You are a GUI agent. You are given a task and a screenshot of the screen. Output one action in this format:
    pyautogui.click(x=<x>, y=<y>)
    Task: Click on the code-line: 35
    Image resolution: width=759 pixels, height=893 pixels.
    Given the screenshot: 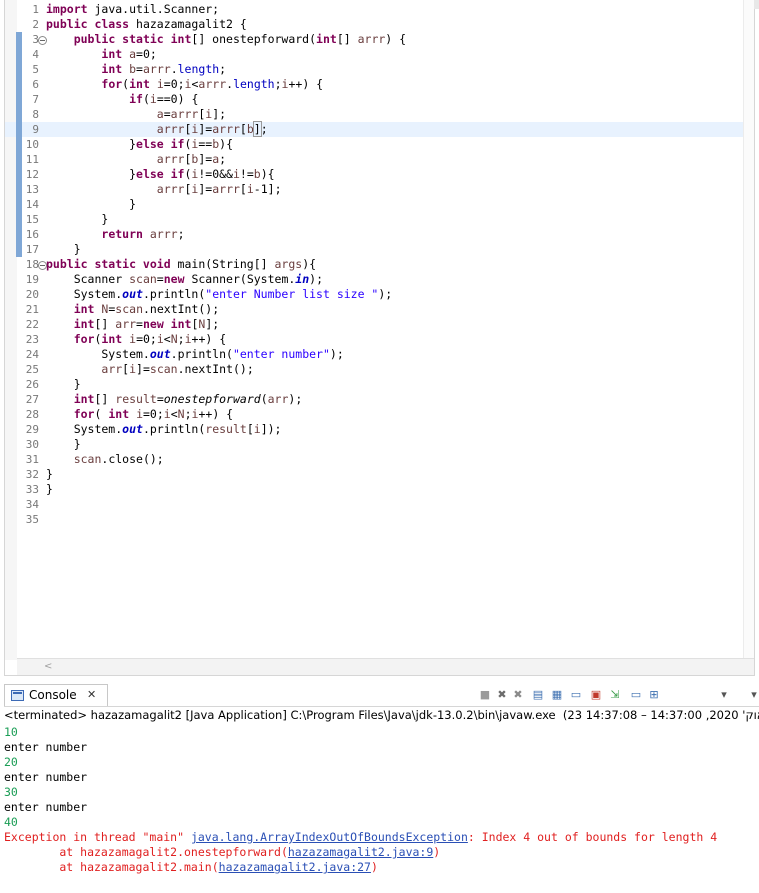 What is the action you would take?
    pyautogui.click(x=375, y=519)
    